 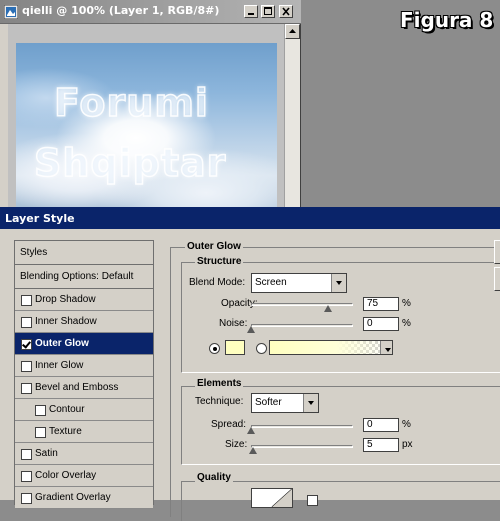 I want to click on style-item-color-overlay: Color Overlay, so click(x=84, y=476).